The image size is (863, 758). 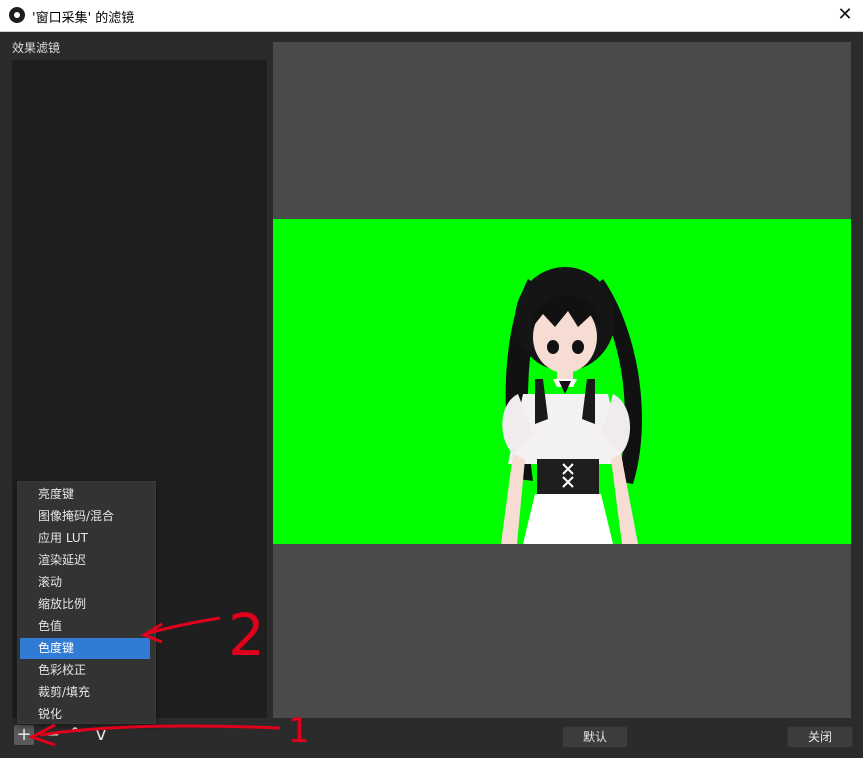 I want to click on window-title: '窗口采集' 的滤镜, so click(x=83, y=18).